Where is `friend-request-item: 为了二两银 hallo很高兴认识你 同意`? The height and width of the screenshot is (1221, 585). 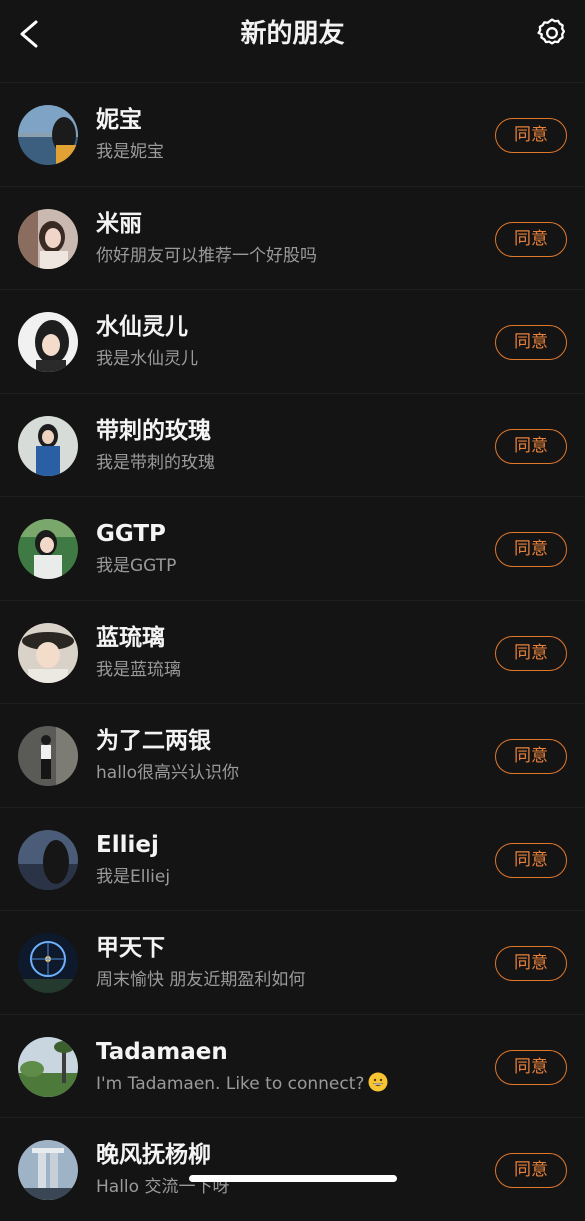
friend-request-item: 为了二两银 hallo很高兴认识你 同意 is located at coordinates (292, 755).